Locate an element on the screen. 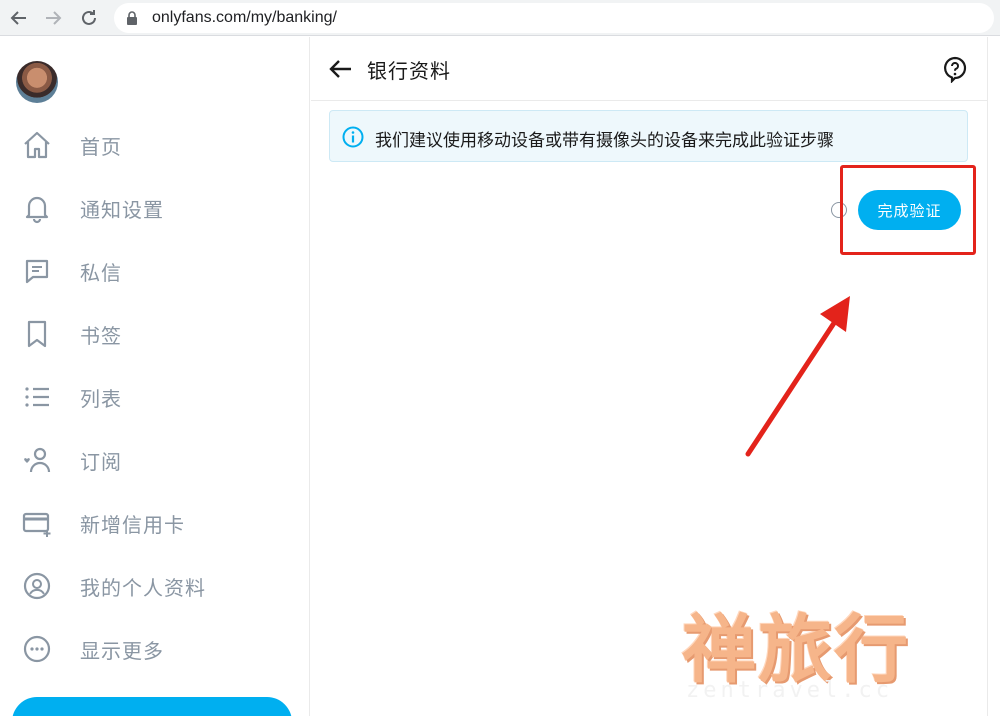  browser-toolbar: onlyfans.com/my/banking/ is located at coordinates (500, 18).